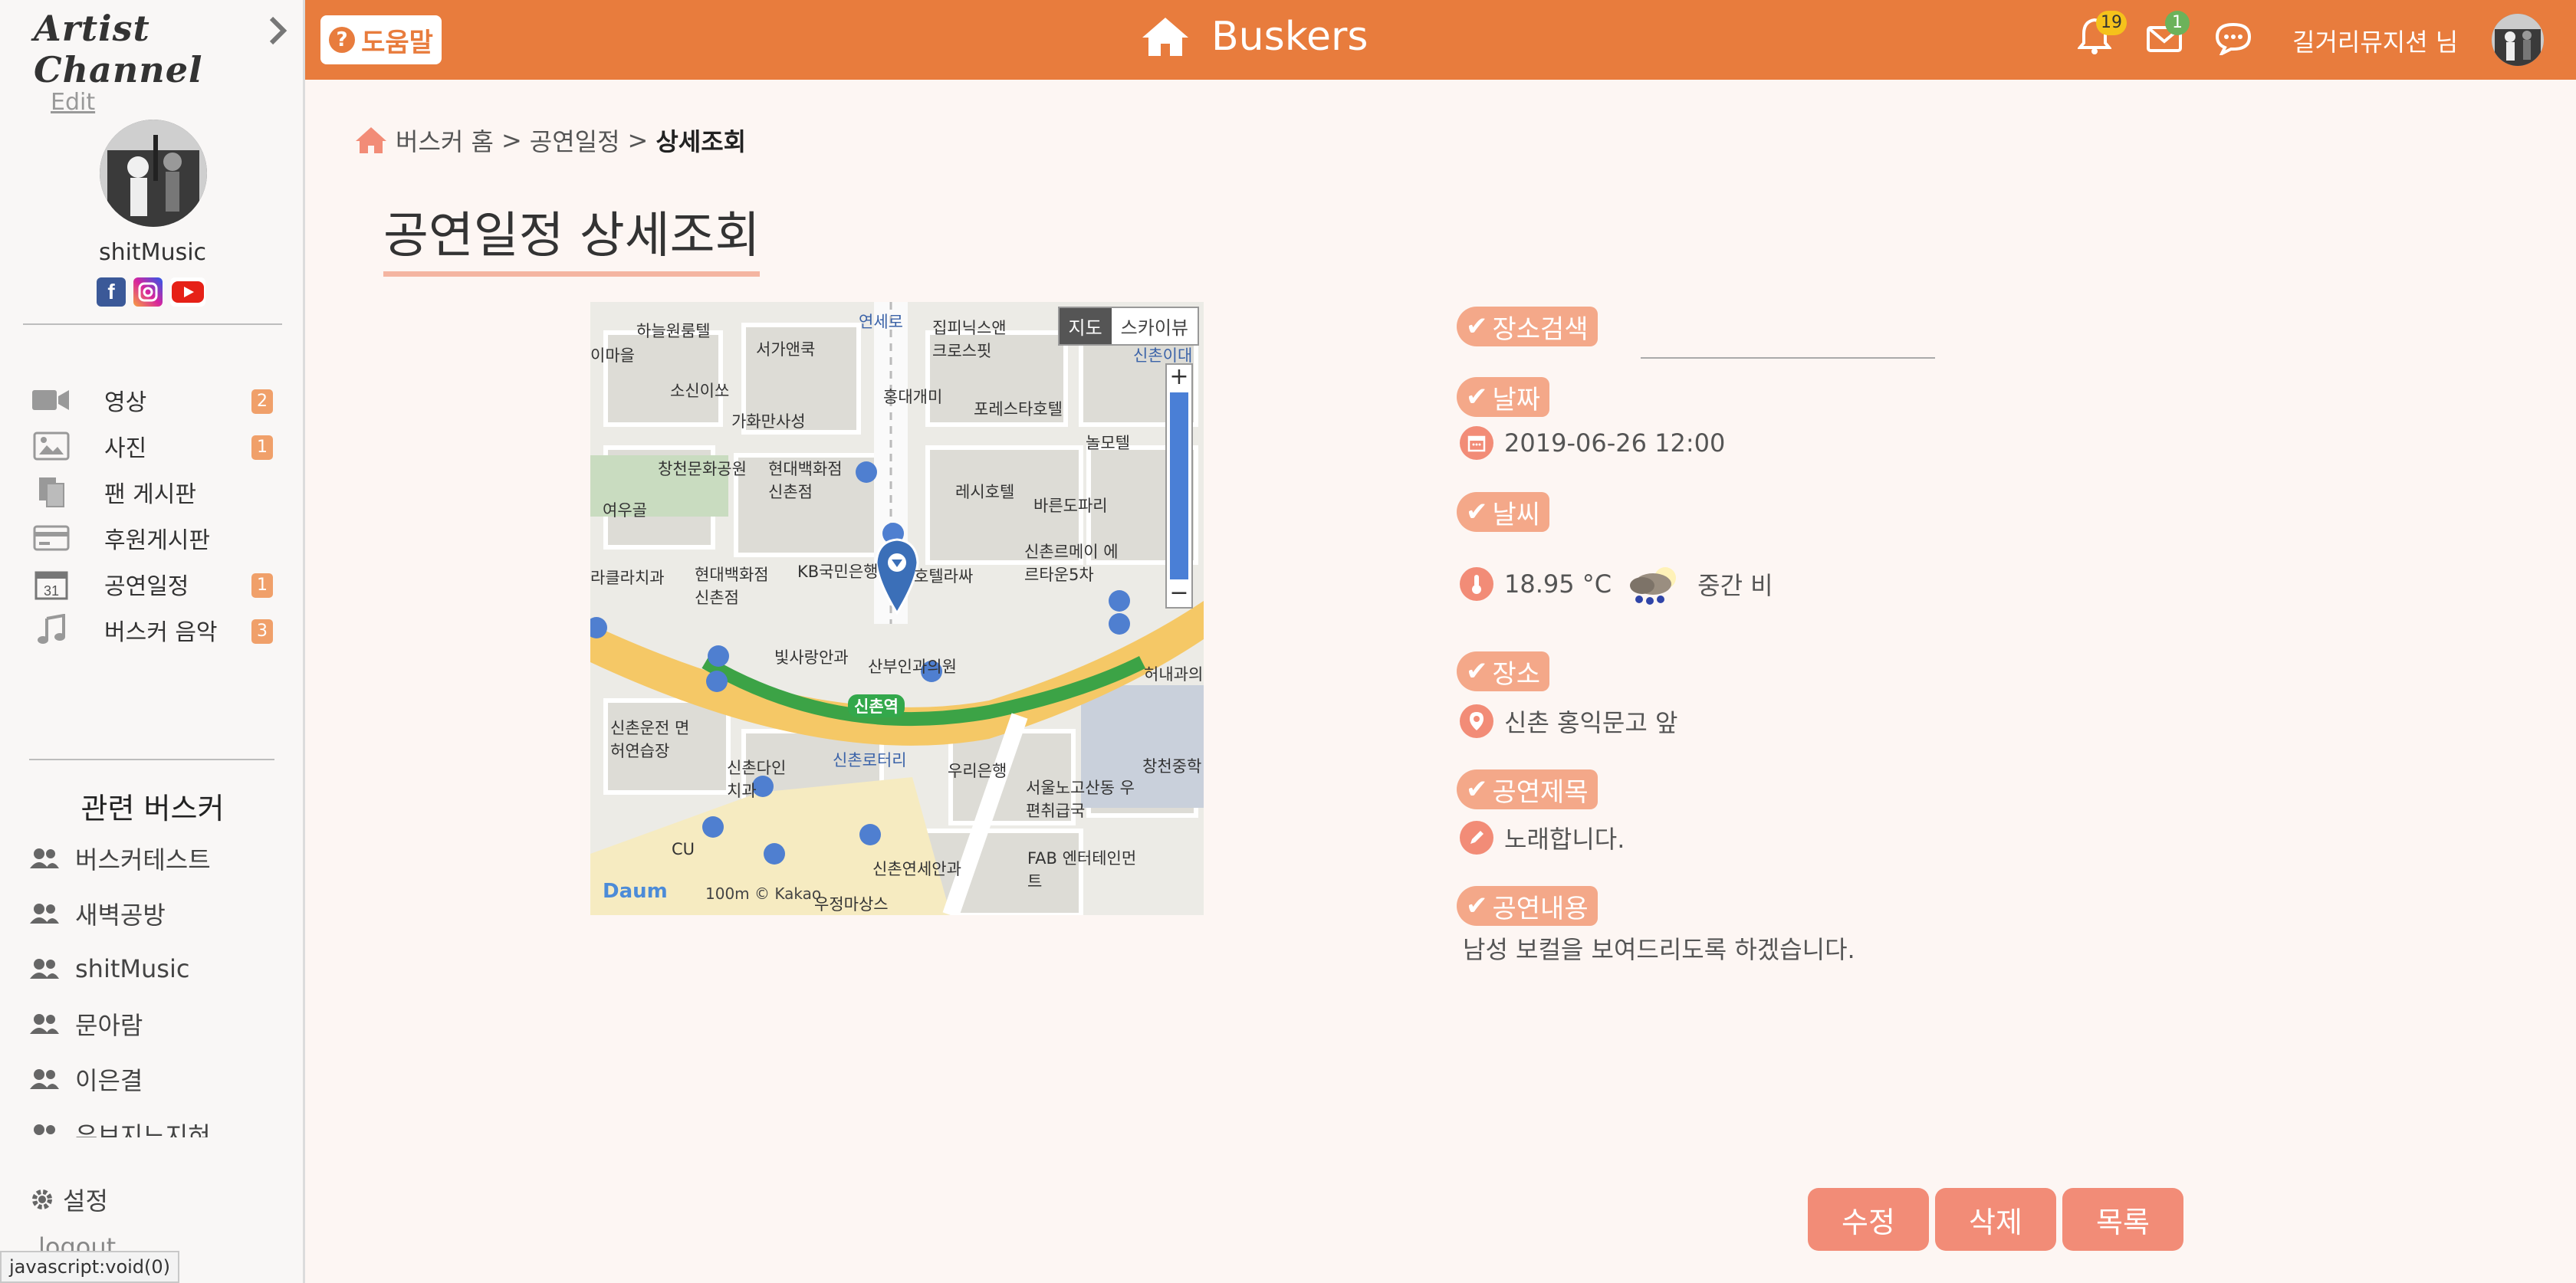 The width and height of the screenshot is (2576, 1283). Describe the element at coordinates (1019, 409) in the screenshot. I see `map-label: 포레스타호텔` at that location.